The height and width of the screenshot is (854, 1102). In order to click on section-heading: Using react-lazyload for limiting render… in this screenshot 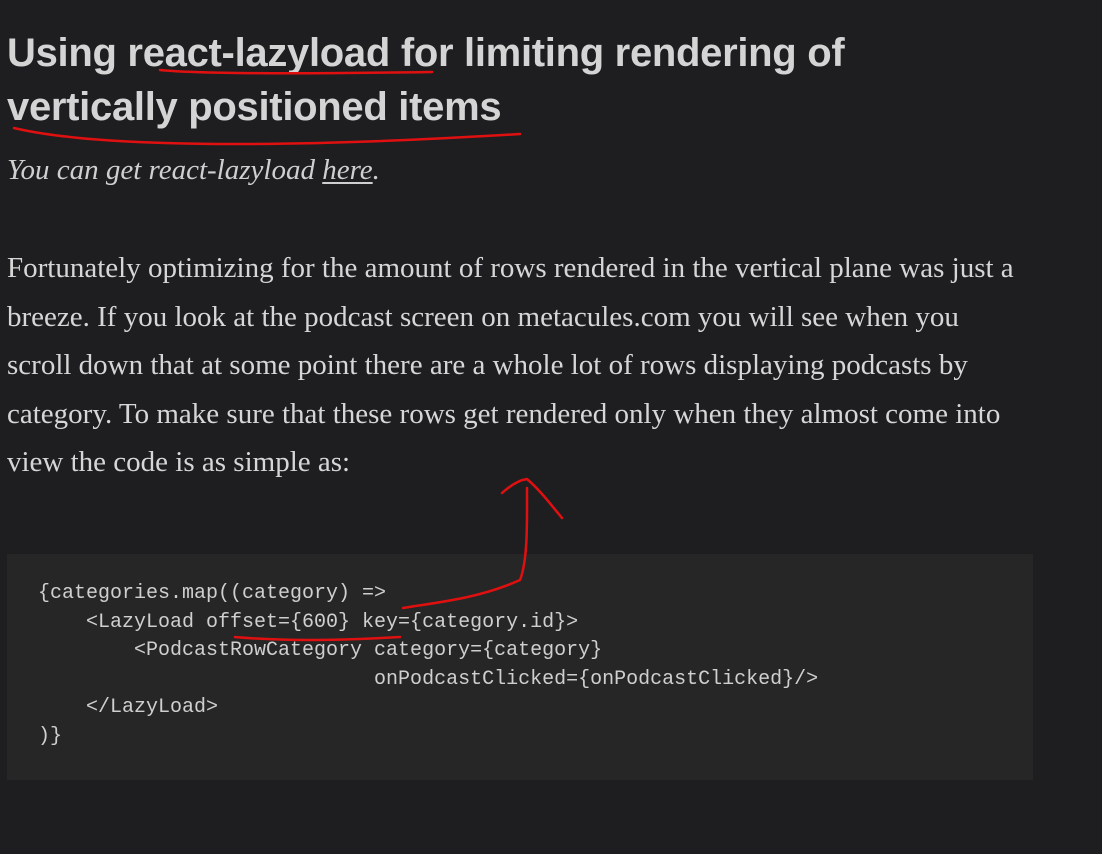, I will do `click(426, 80)`.